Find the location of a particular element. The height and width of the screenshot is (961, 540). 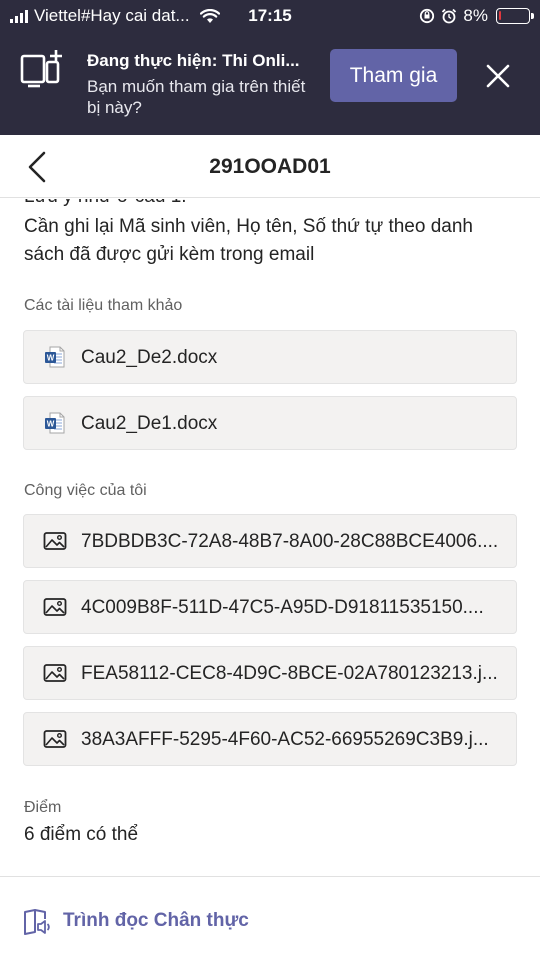

status-right: 8% is located at coordinates (476, 16).